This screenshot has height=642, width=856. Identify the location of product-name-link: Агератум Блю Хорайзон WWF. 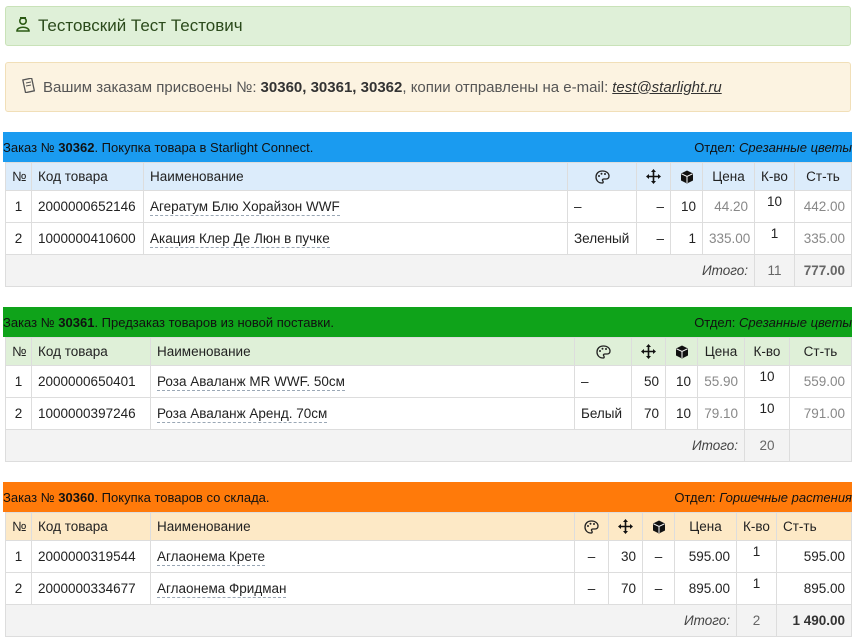
(245, 207).